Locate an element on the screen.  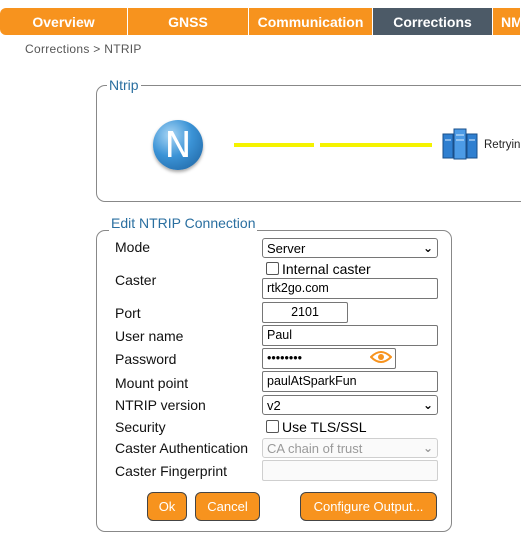
cancel-button: Cancel is located at coordinates (227, 506).